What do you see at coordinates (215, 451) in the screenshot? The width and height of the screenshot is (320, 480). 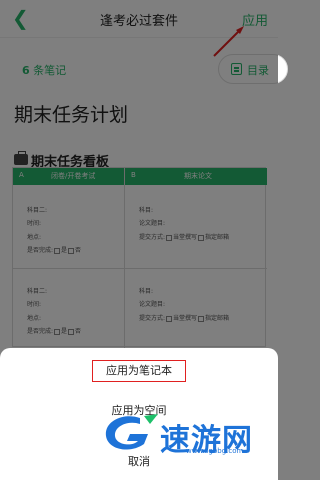 I see `watermark-url: www.sgbbg.com` at bounding box center [215, 451].